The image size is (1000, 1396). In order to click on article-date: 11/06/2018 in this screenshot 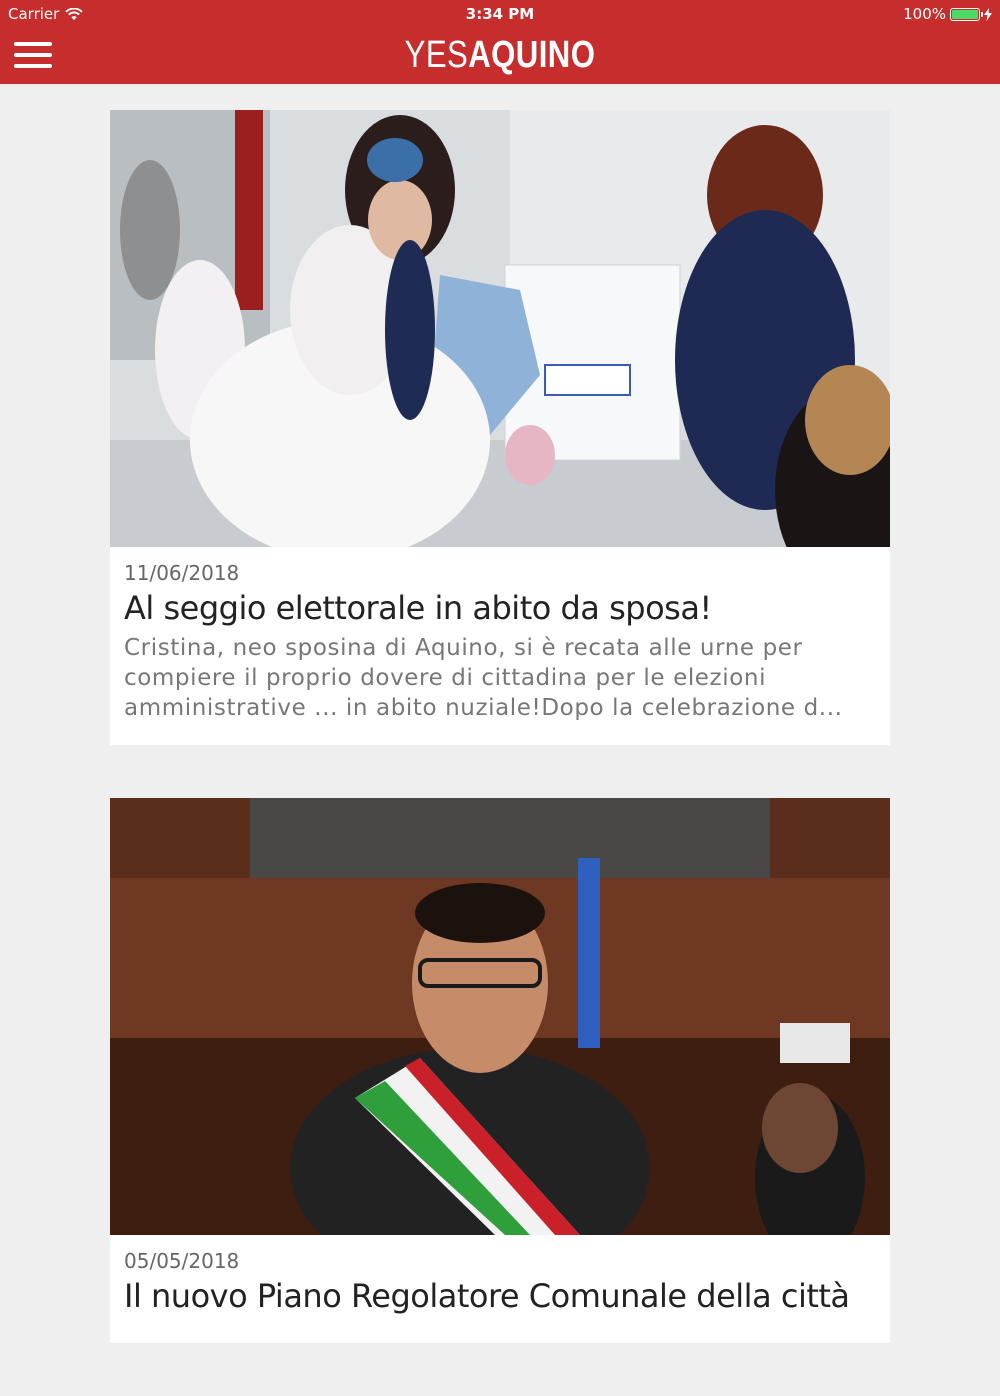, I will do `click(182, 573)`.